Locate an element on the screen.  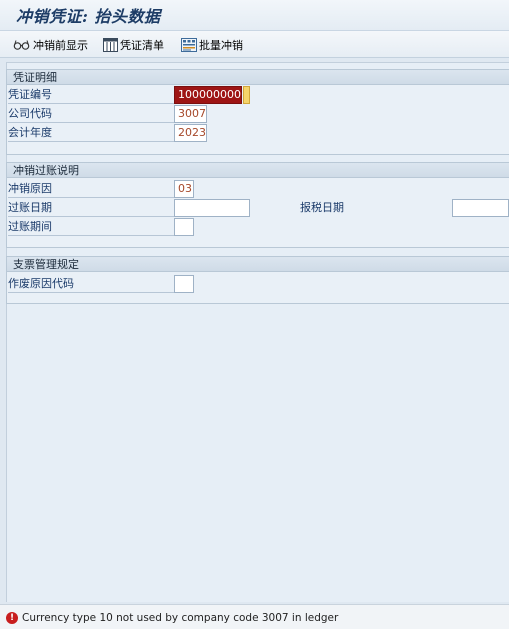
tax-reporting-date-input is located at coordinates (480, 208).